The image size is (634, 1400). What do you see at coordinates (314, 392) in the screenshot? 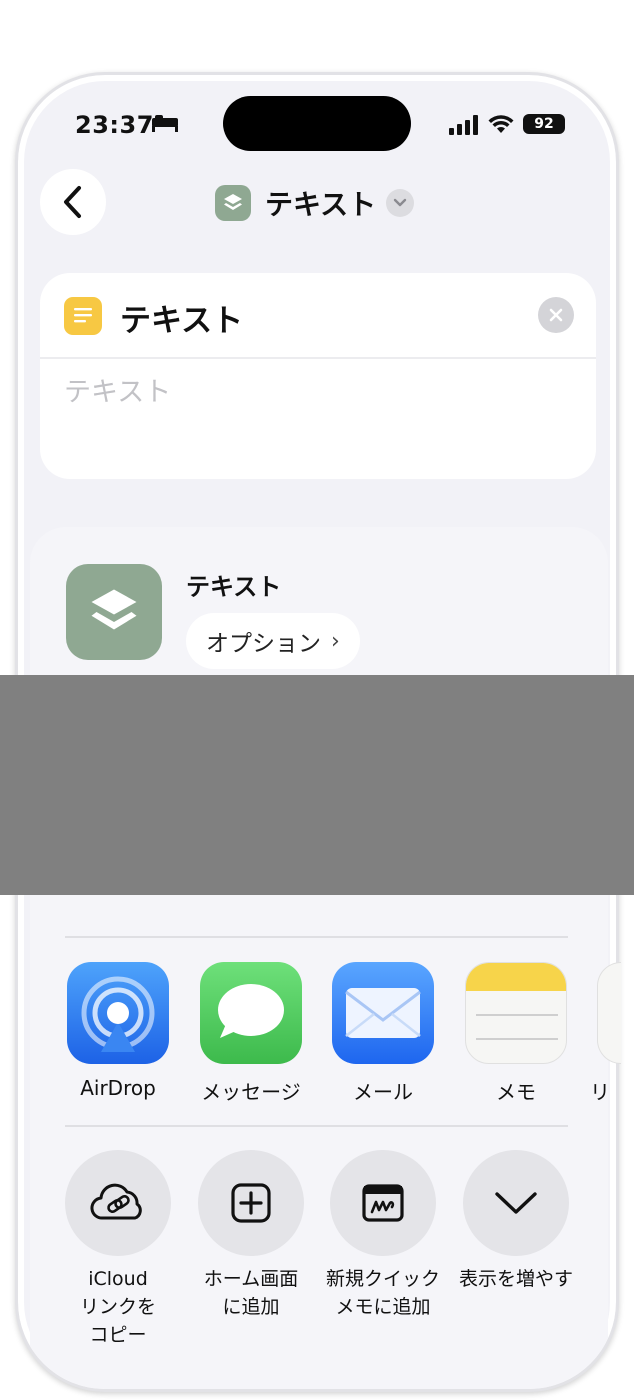
I see `text-input` at bounding box center [314, 392].